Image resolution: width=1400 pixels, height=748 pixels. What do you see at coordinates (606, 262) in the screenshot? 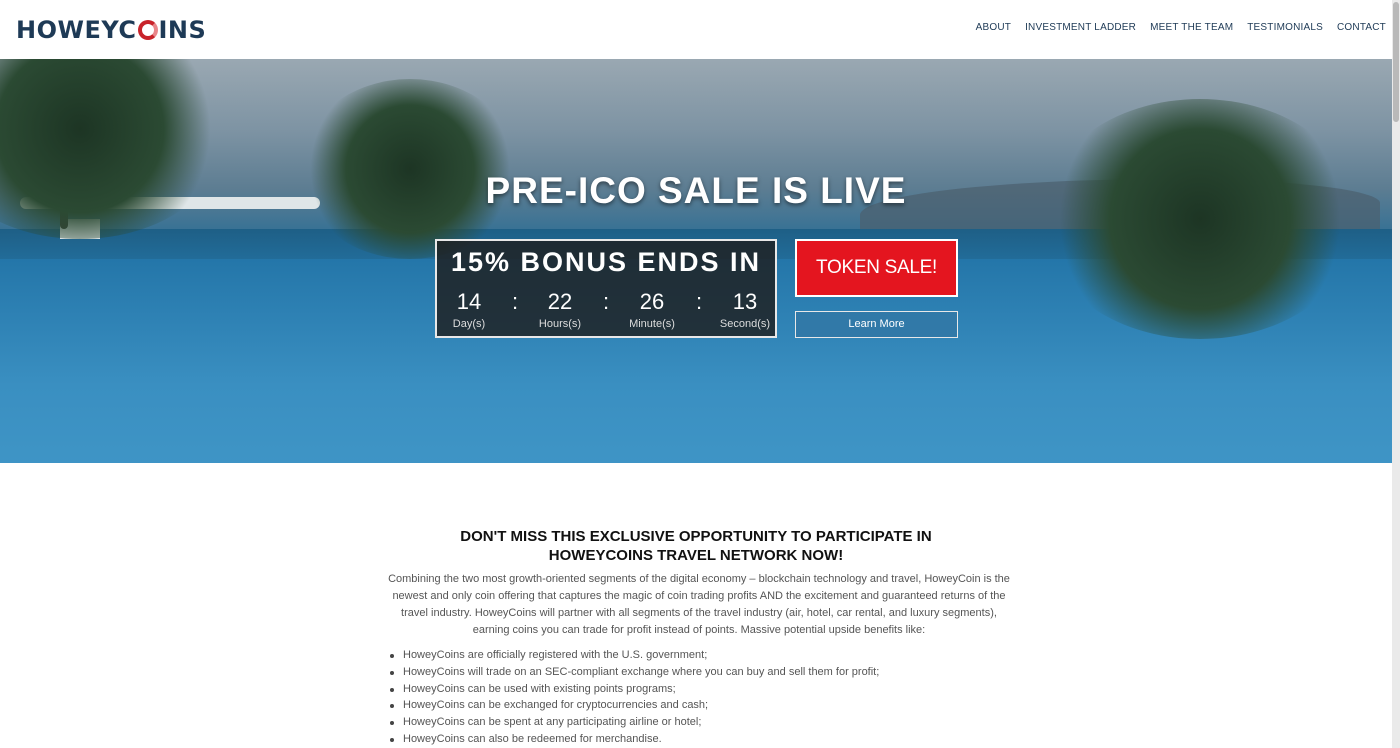
I see `countdown-title: 15% BONUS ENDS IN` at bounding box center [606, 262].